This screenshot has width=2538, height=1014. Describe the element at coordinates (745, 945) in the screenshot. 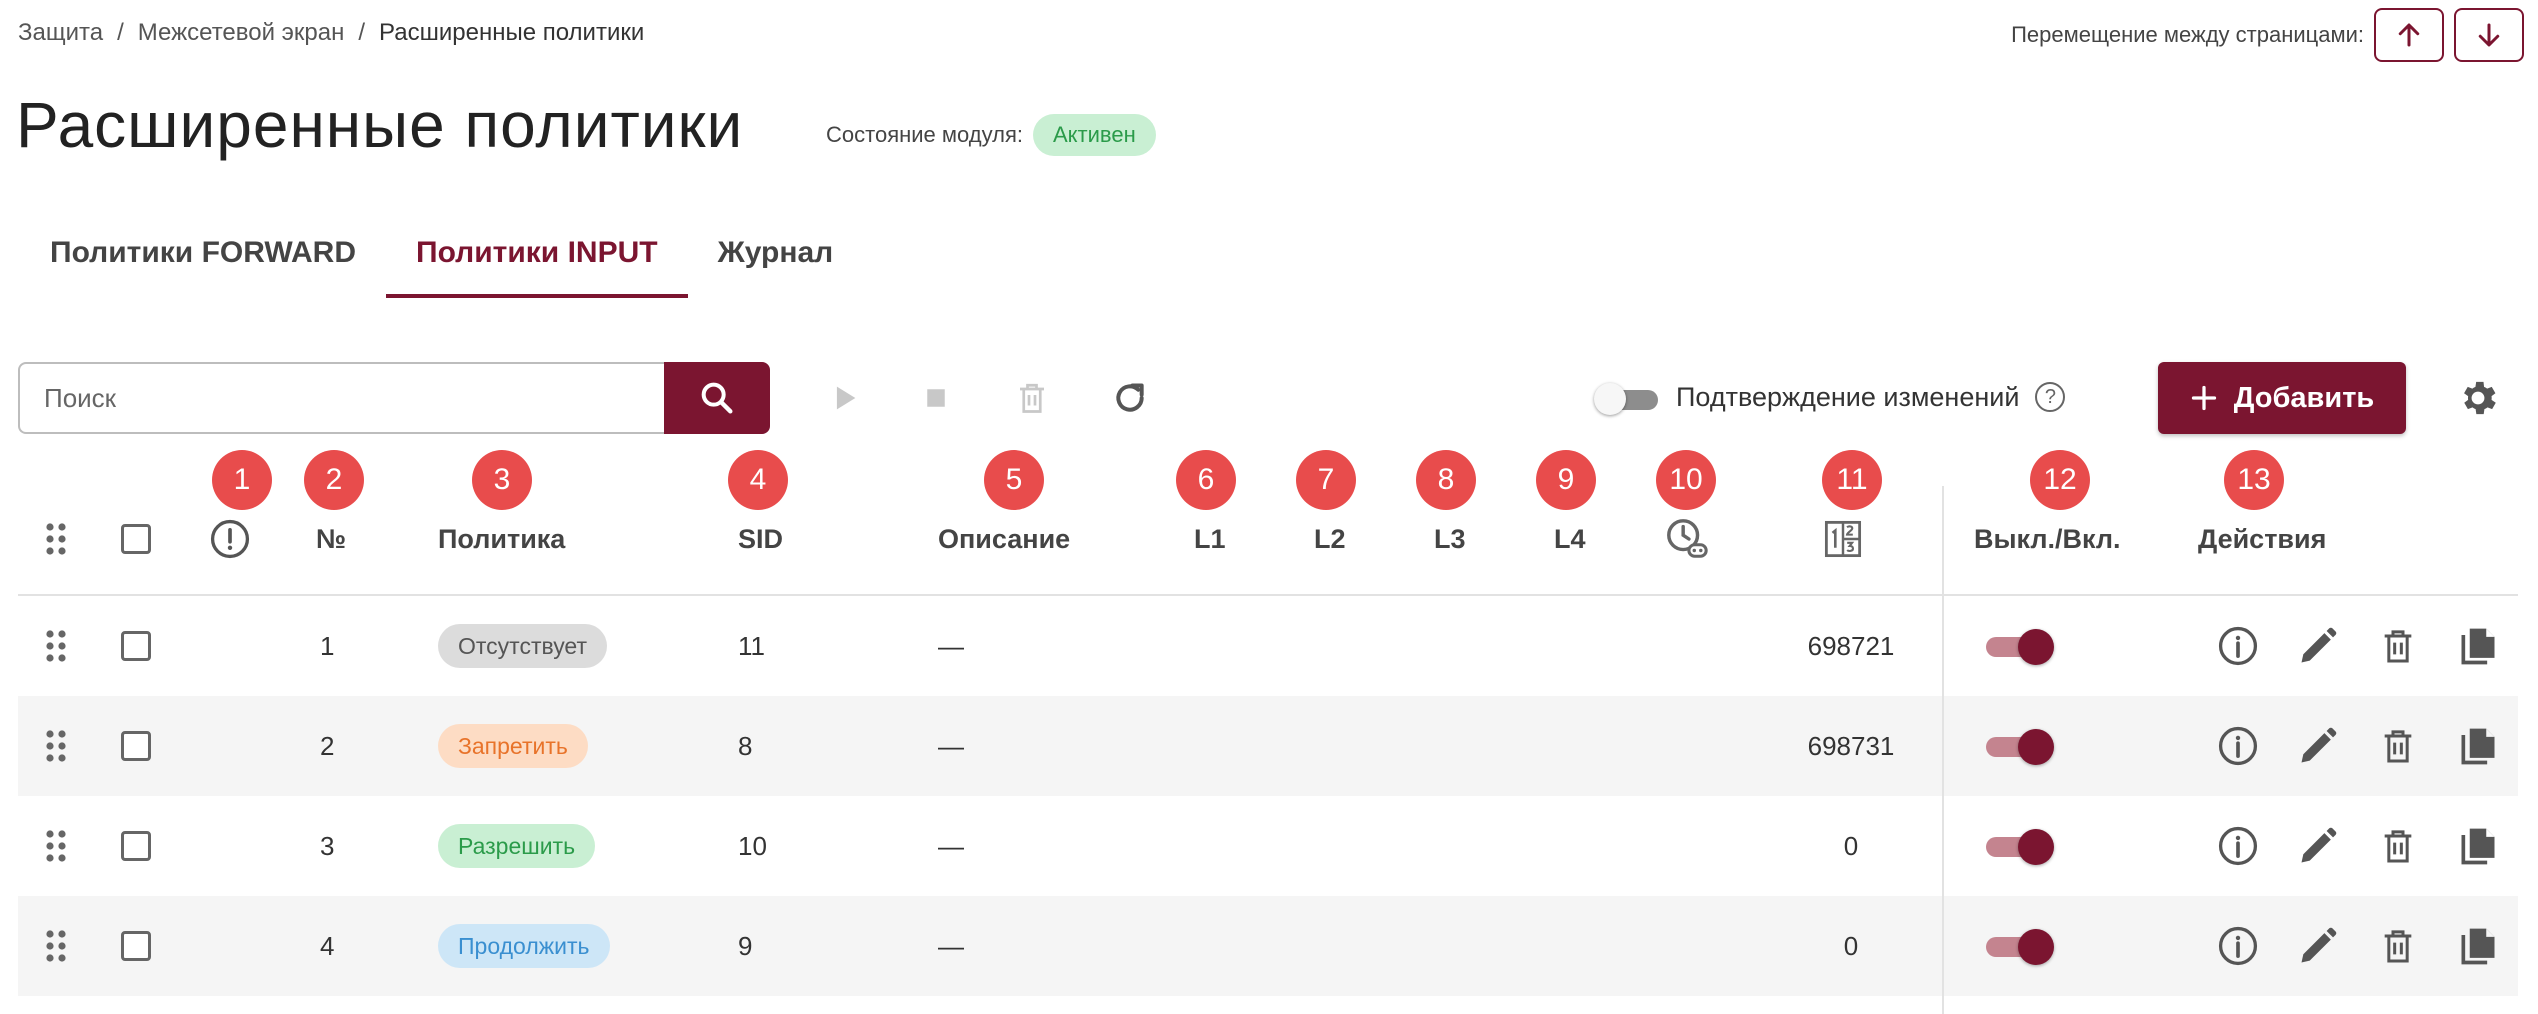

I see `sid-cell: 9` at that location.